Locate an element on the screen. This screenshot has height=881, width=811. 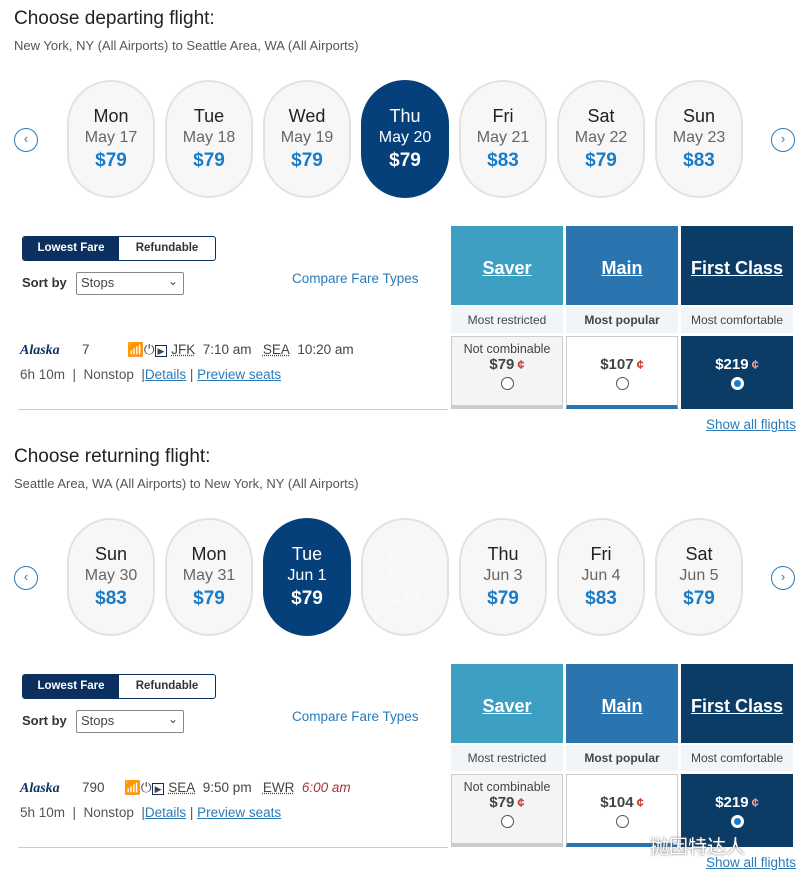
date-option: Sun May 23 $83 is located at coordinates (699, 139).